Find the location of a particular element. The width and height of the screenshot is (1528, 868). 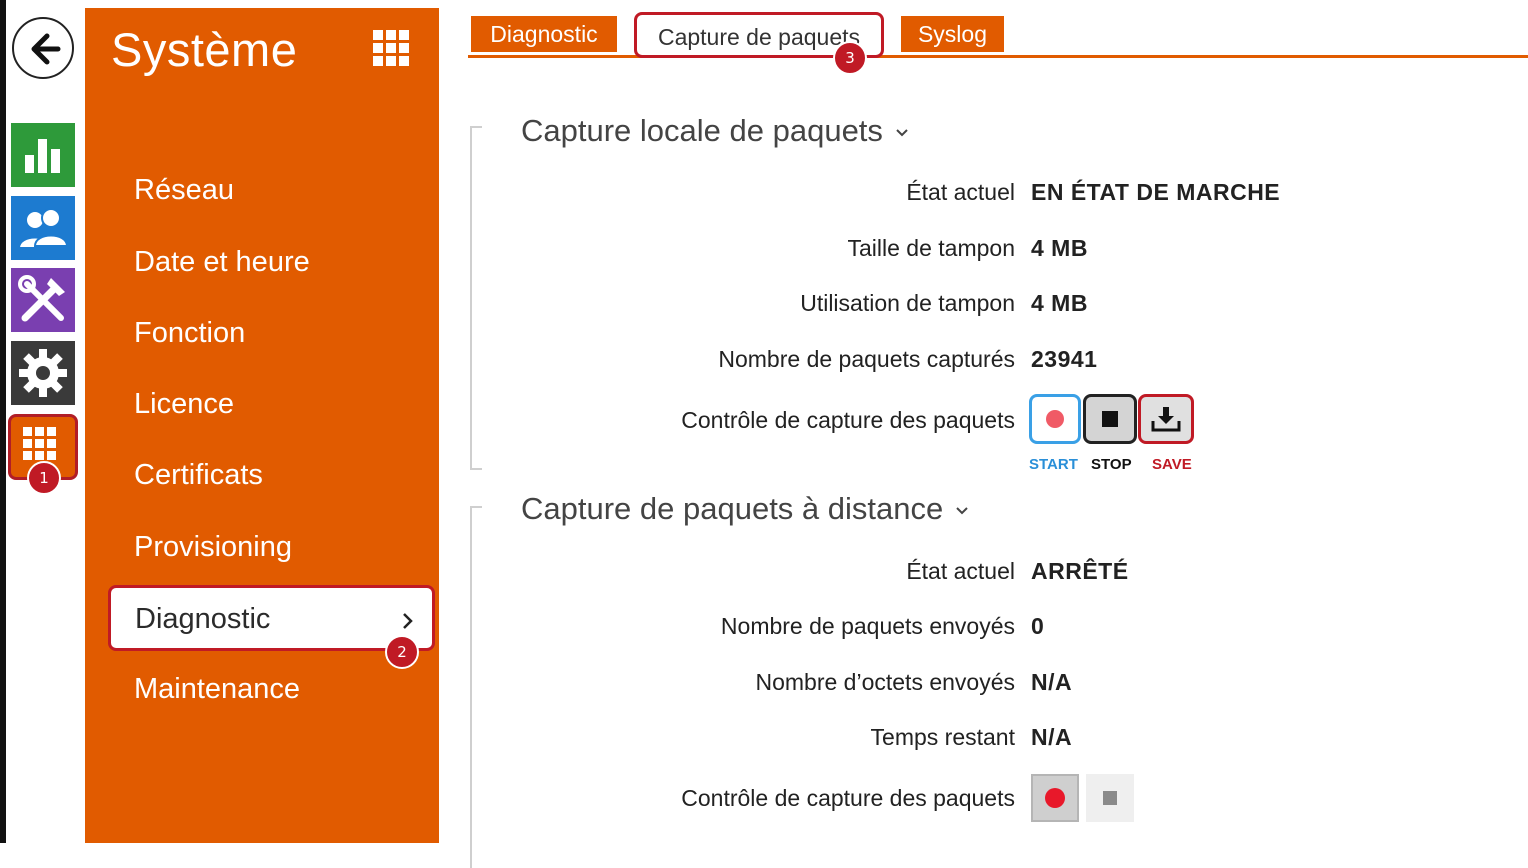

remote-start-button is located at coordinates (1055, 798).